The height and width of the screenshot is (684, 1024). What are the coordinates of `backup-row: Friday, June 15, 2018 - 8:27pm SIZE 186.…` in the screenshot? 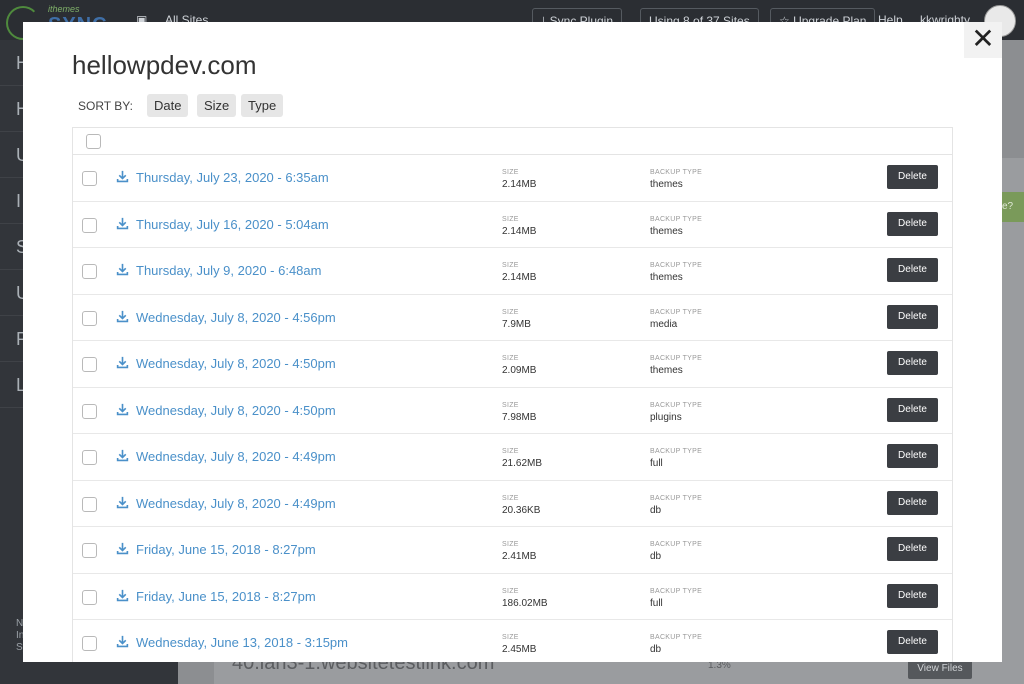 It's located at (512, 597).